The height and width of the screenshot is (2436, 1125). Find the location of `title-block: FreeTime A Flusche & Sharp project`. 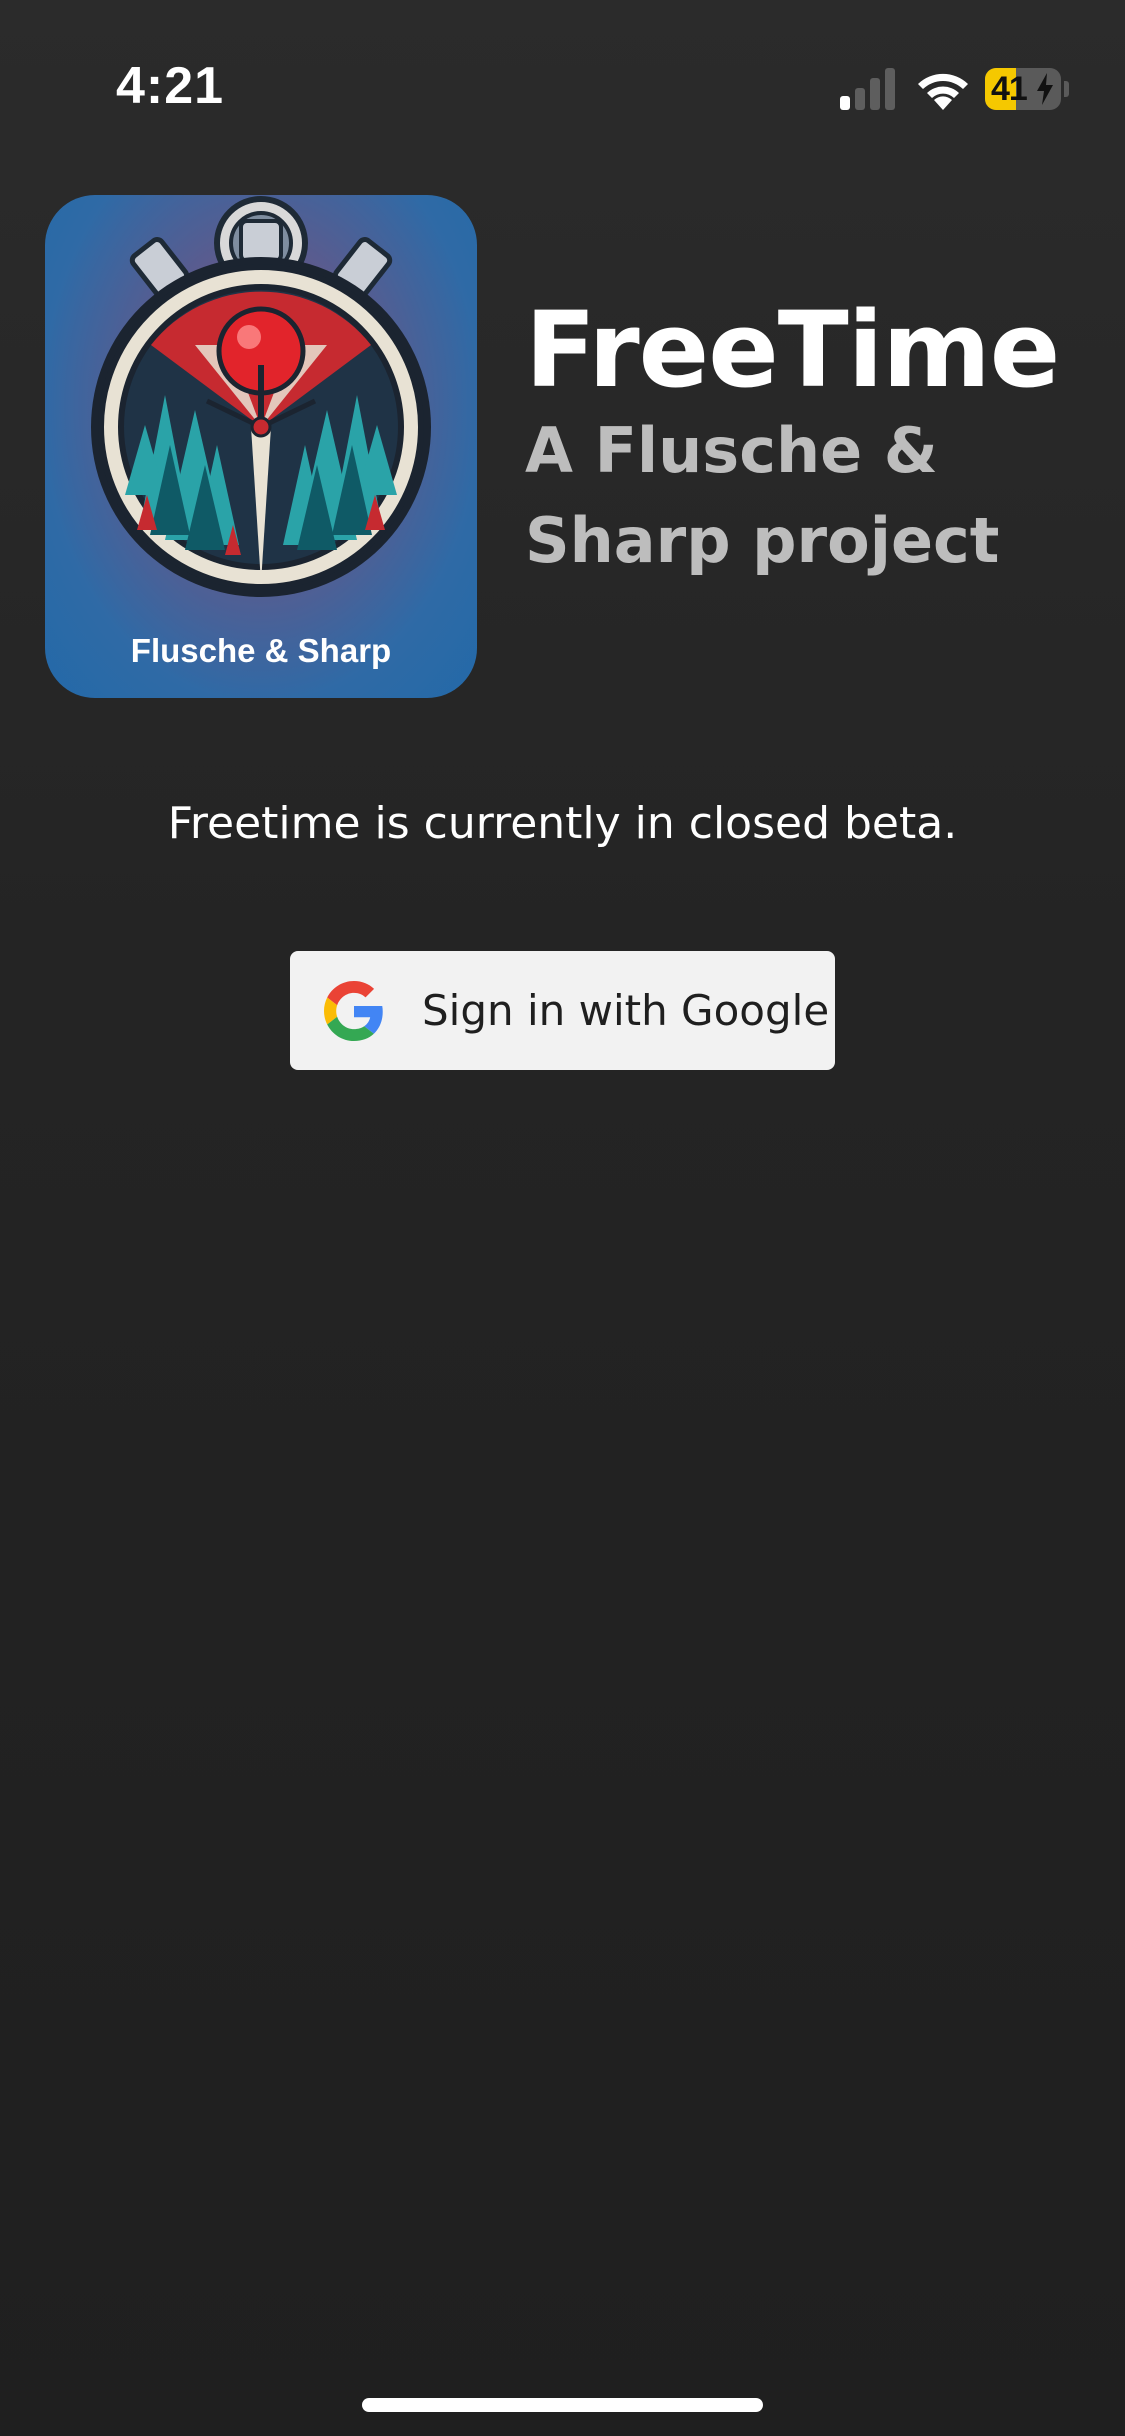

title-block: FreeTime A Flusche & Sharp project is located at coordinates (820, 438).